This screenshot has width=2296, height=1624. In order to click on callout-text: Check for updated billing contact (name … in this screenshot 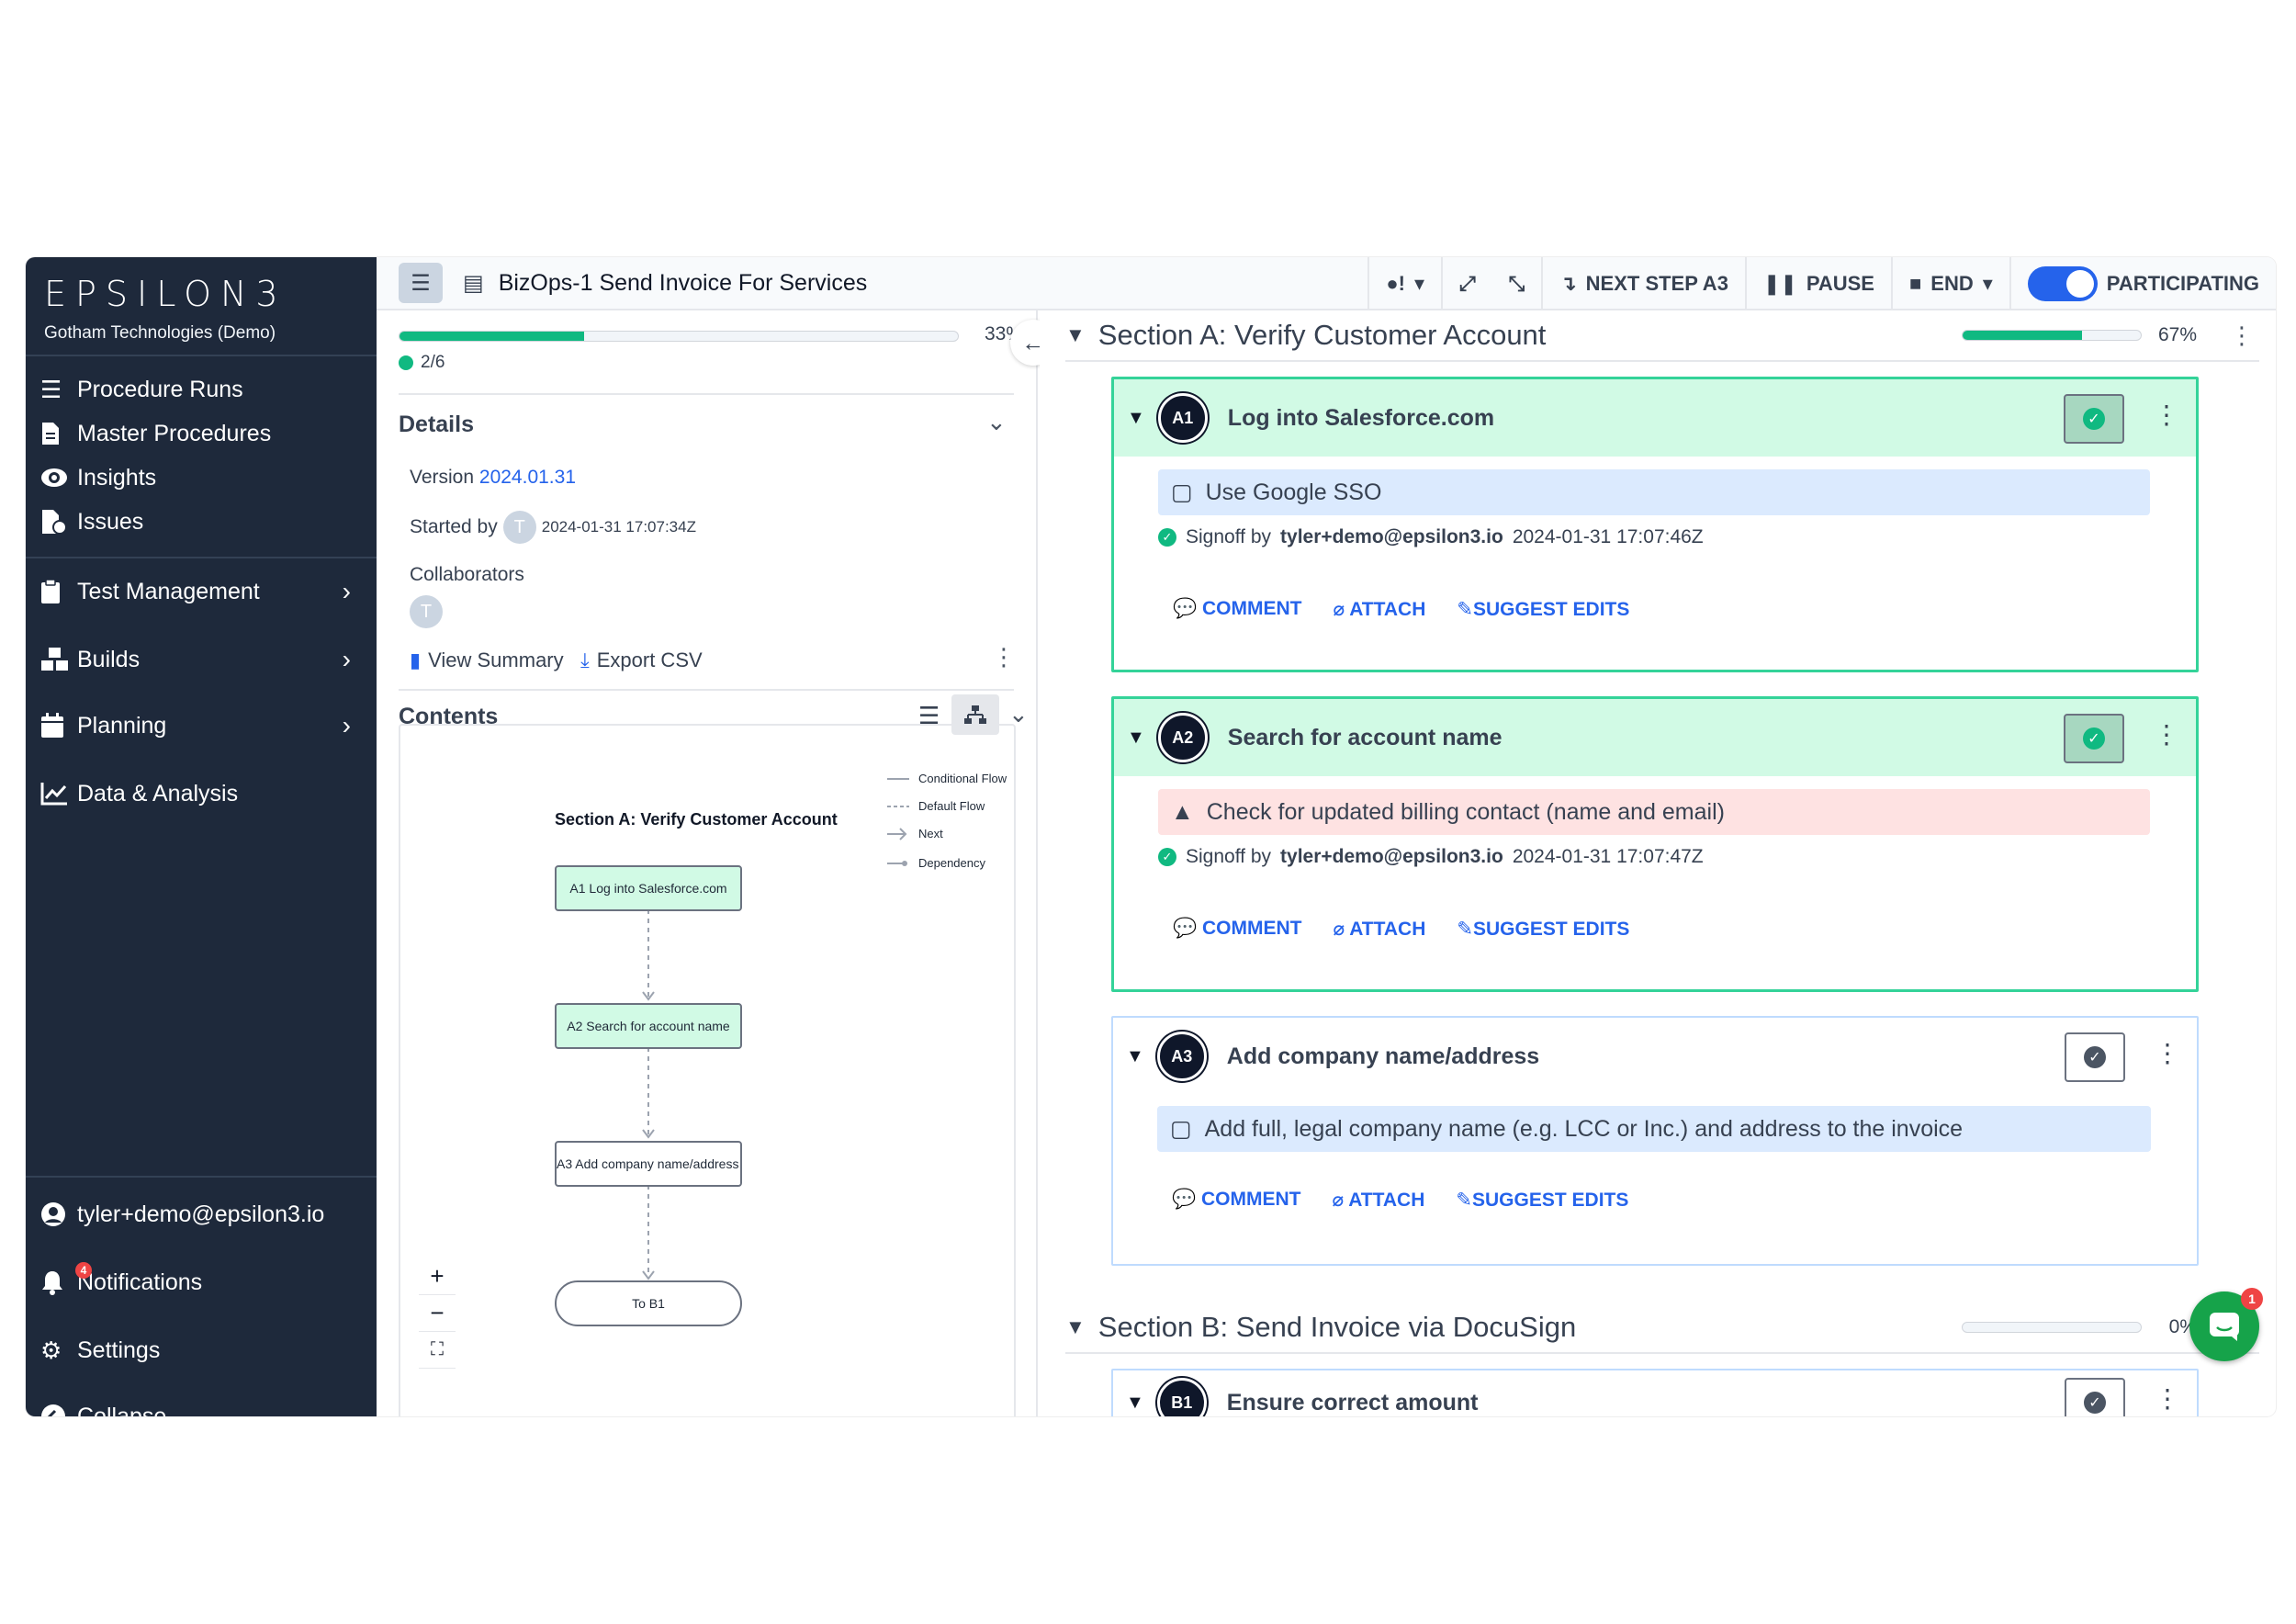, I will do `click(1465, 811)`.